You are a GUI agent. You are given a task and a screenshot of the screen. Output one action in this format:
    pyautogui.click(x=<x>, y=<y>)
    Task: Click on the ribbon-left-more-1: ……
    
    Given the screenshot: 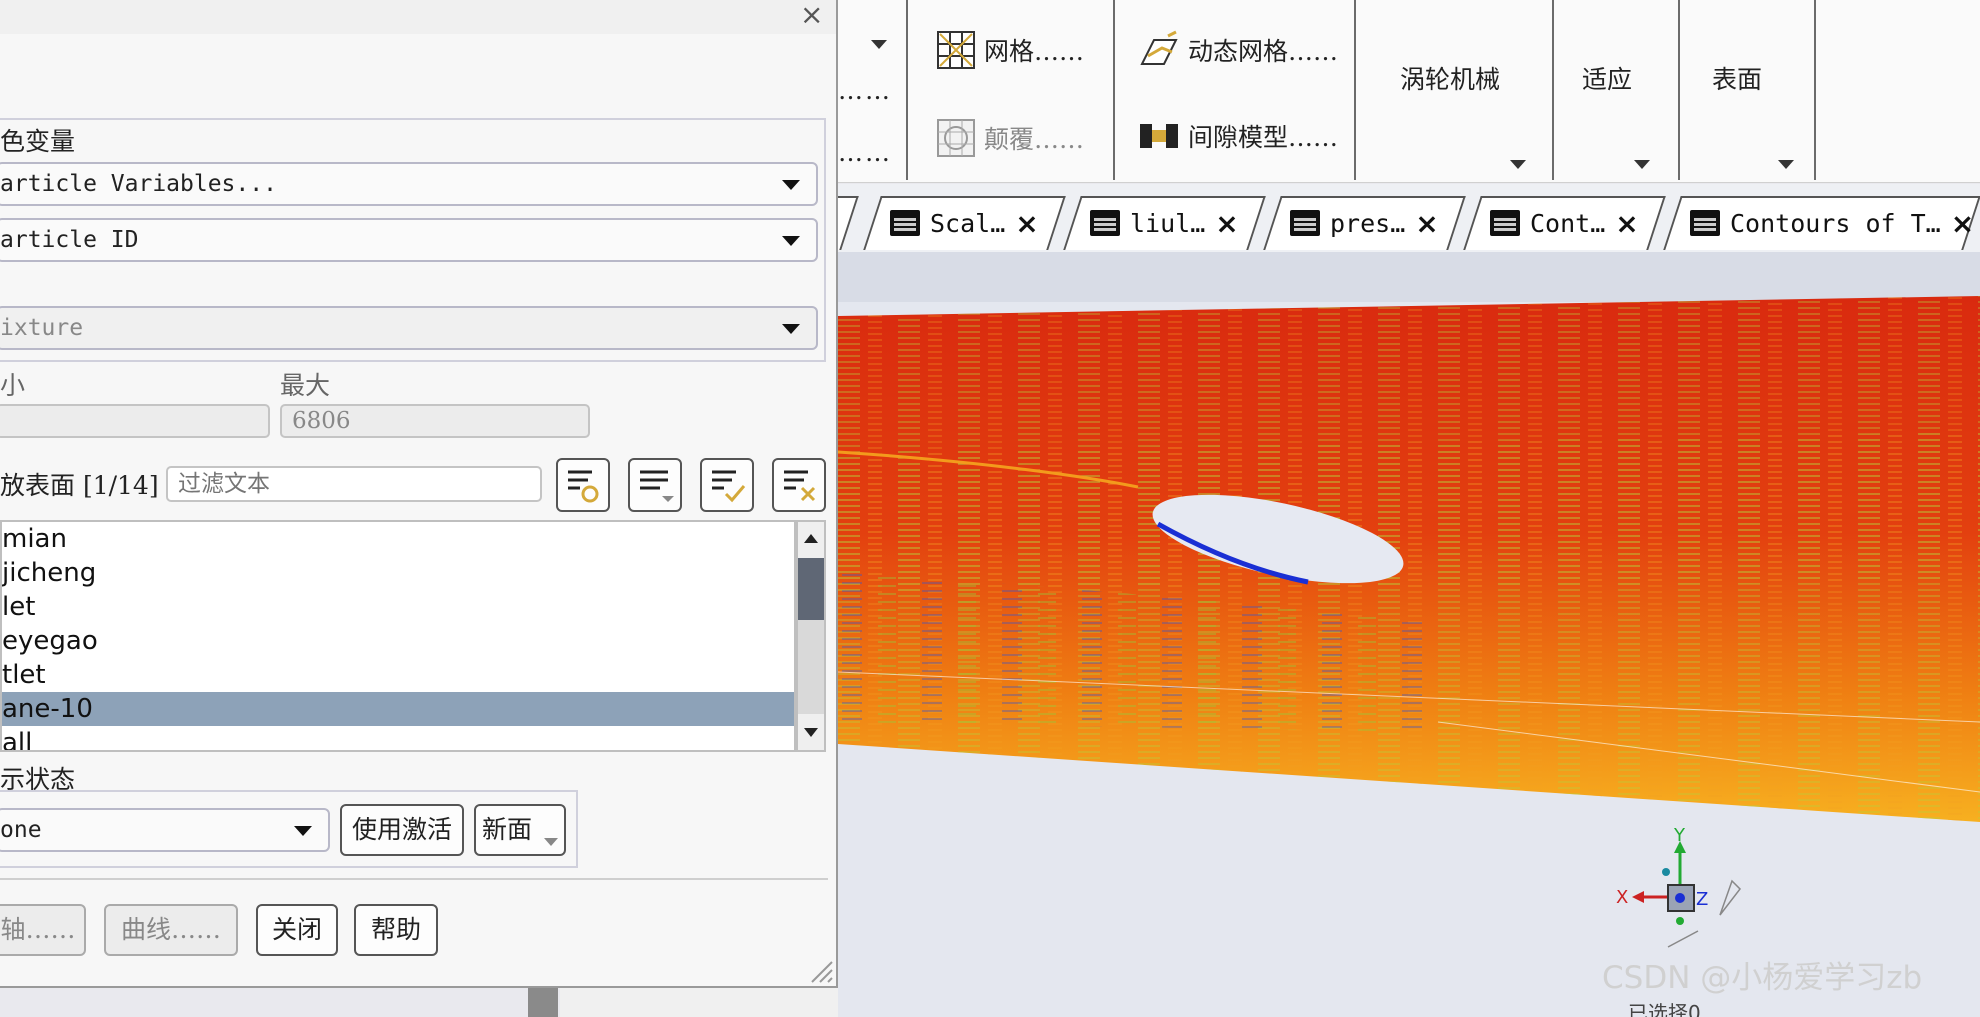 What is the action you would take?
    pyautogui.click(x=865, y=90)
    